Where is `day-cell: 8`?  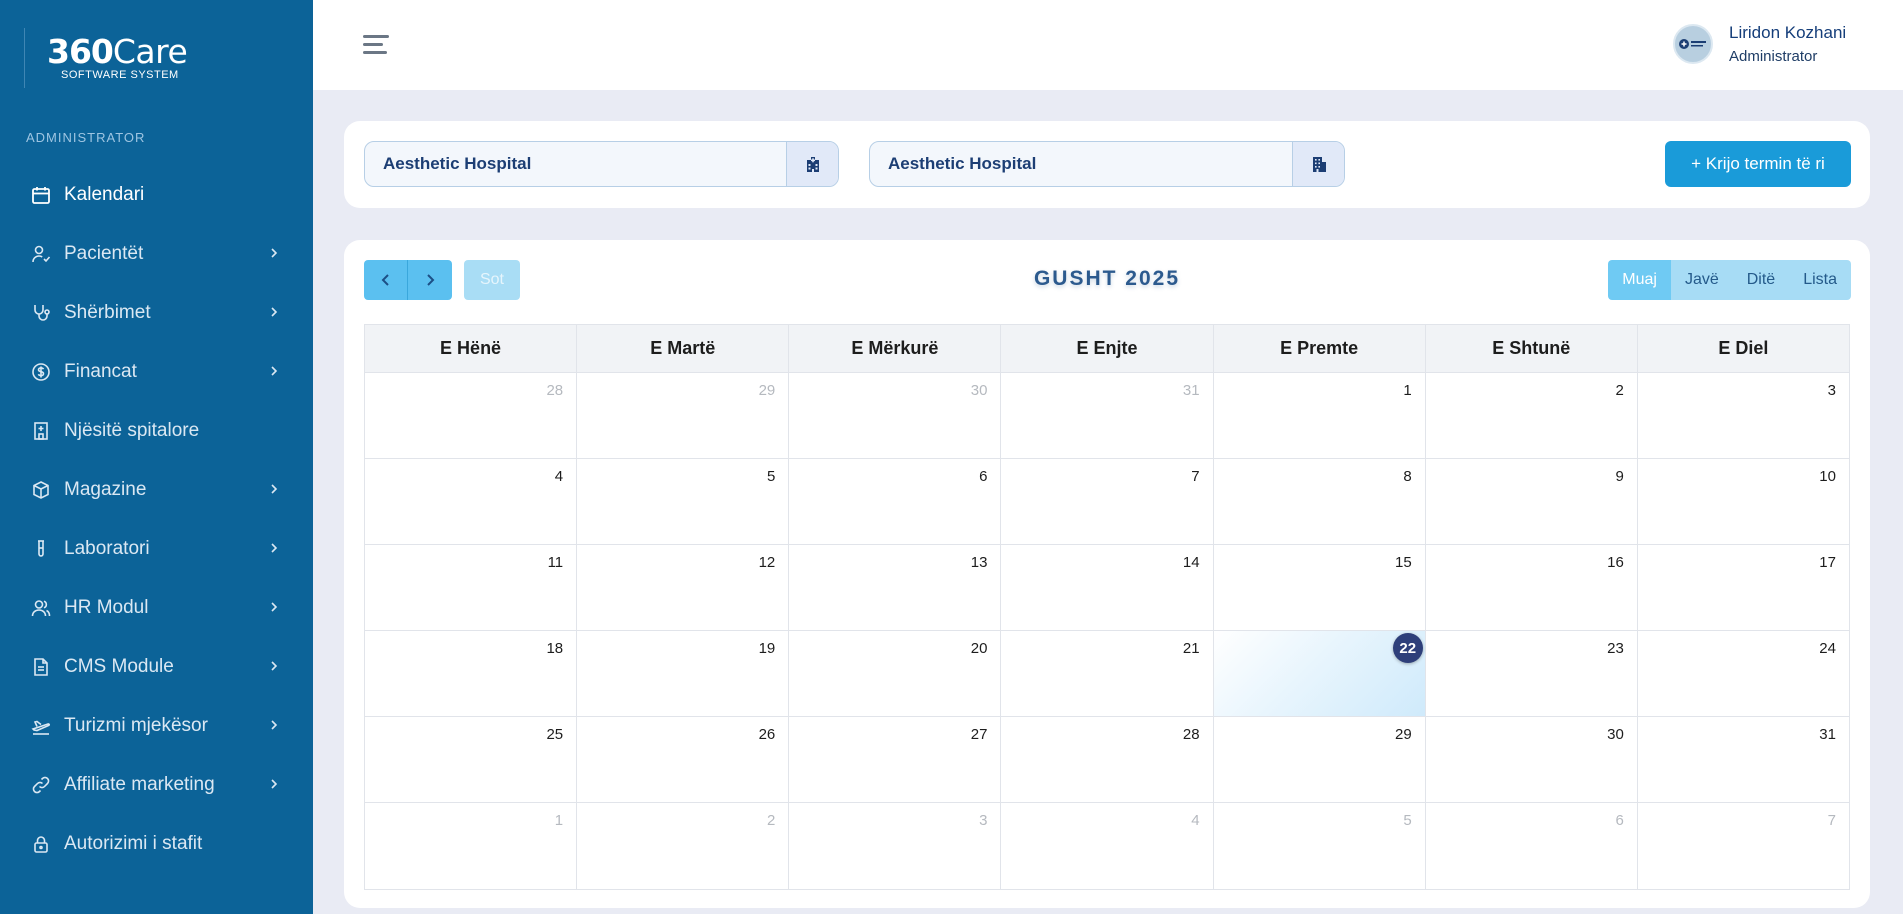
day-cell: 8 is located at coordinates (1320, 501).